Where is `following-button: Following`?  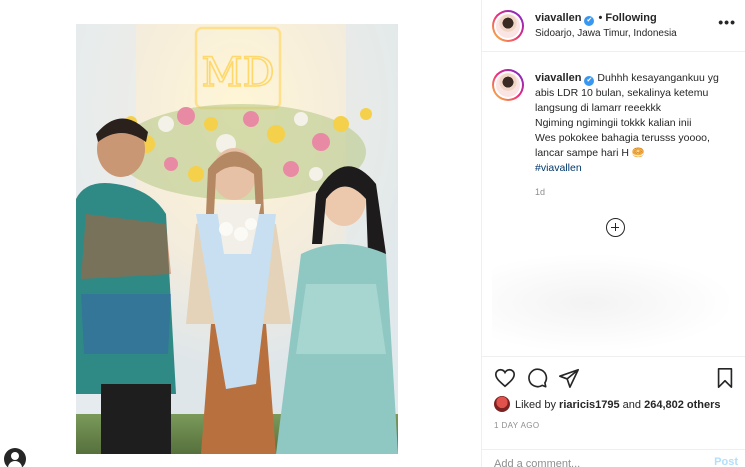 following-button: Following is located at coordinates (630, 18).